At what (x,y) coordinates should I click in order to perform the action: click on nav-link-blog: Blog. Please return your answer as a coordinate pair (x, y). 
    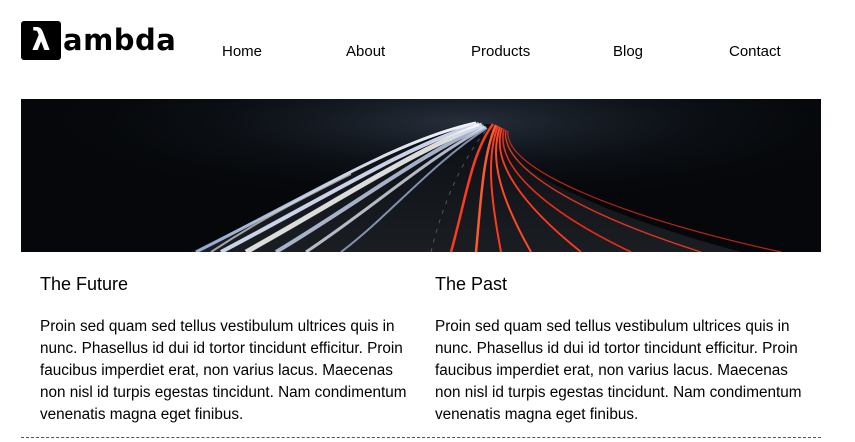
    Looking at the image, I should click on (628, 51).